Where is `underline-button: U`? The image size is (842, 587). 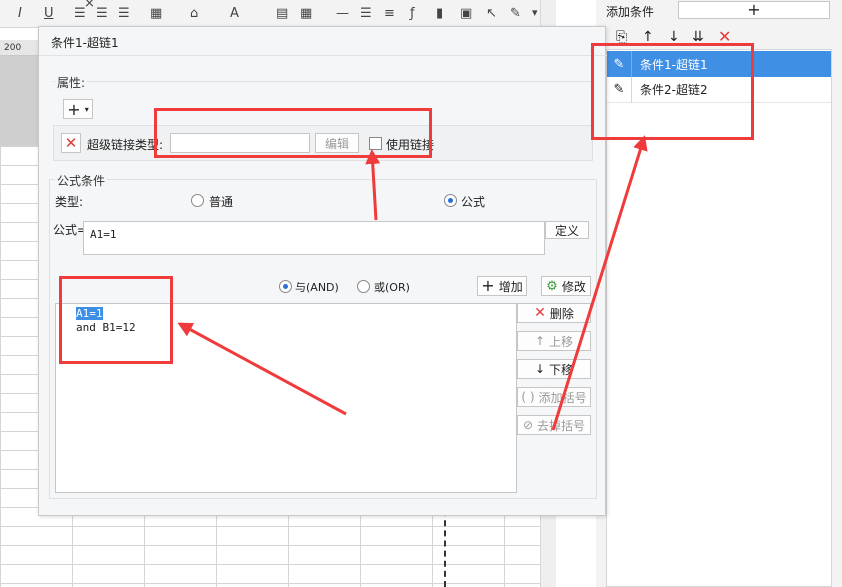
underline-button: U is located at coordinates (49, 13).